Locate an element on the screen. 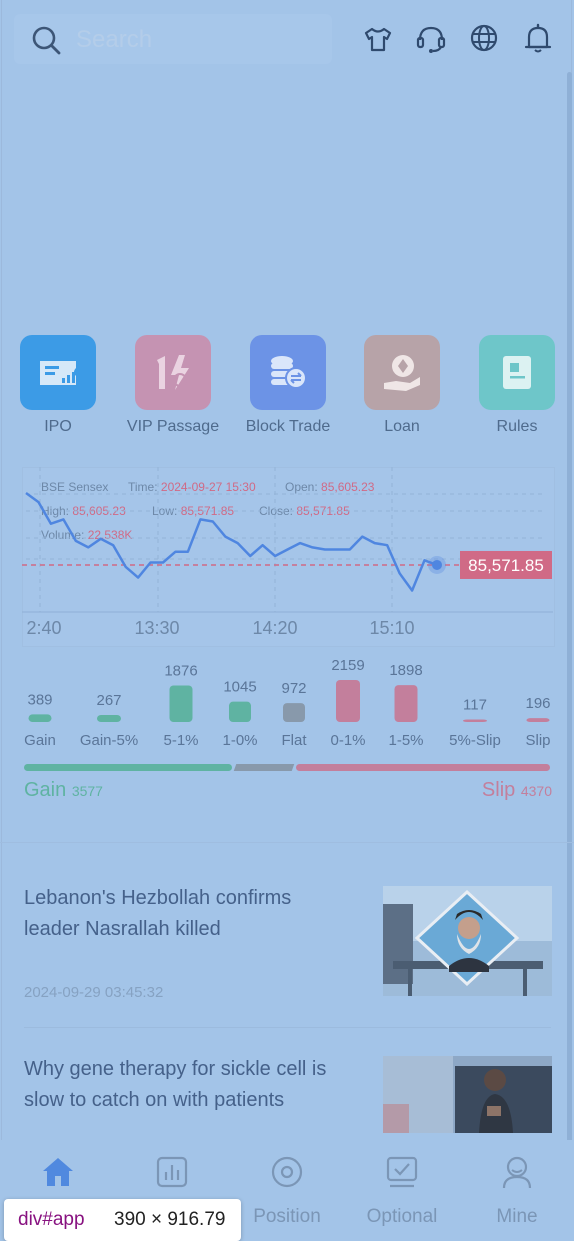  slip-total: Slip 4370 is located at coordinates (516, 790).